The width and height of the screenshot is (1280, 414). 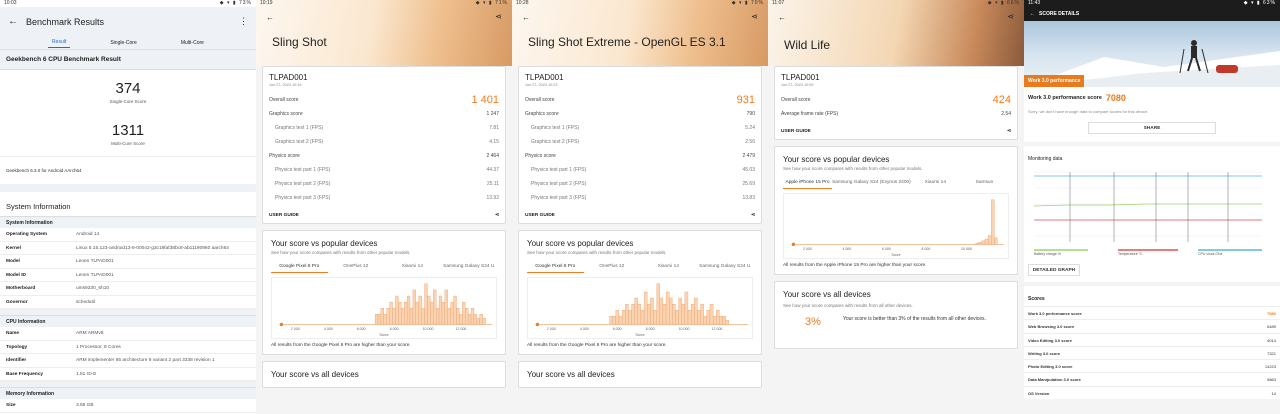 I want to click on score-row: Writing 3.0 score 7321, so click(x=1152, y=352).